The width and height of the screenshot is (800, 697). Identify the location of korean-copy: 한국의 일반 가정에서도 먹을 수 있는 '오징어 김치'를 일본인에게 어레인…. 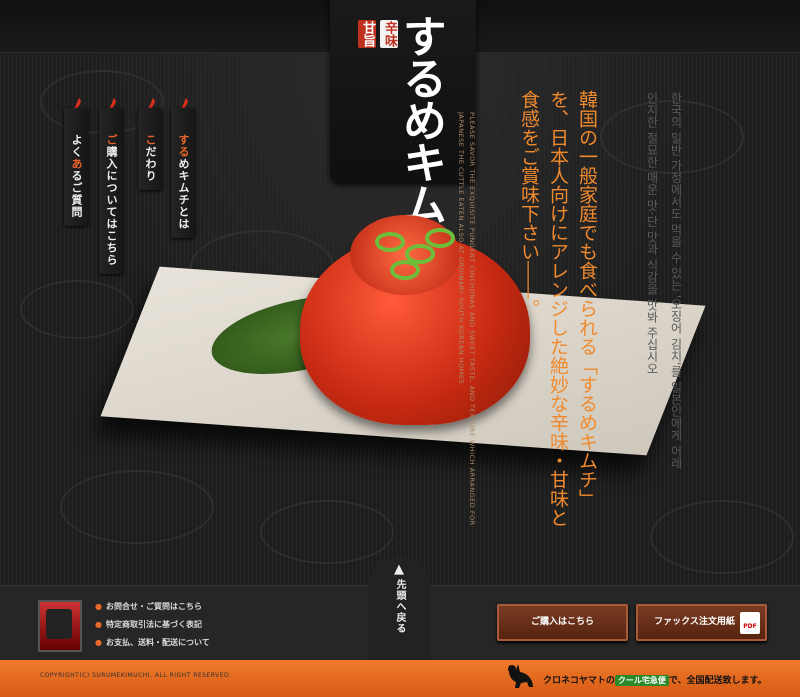
(664, 280).